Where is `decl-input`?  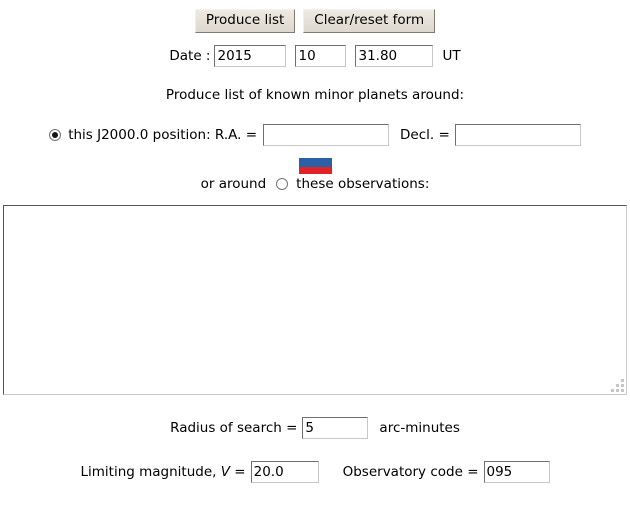
decl-input is located at coordinates (517, 135).